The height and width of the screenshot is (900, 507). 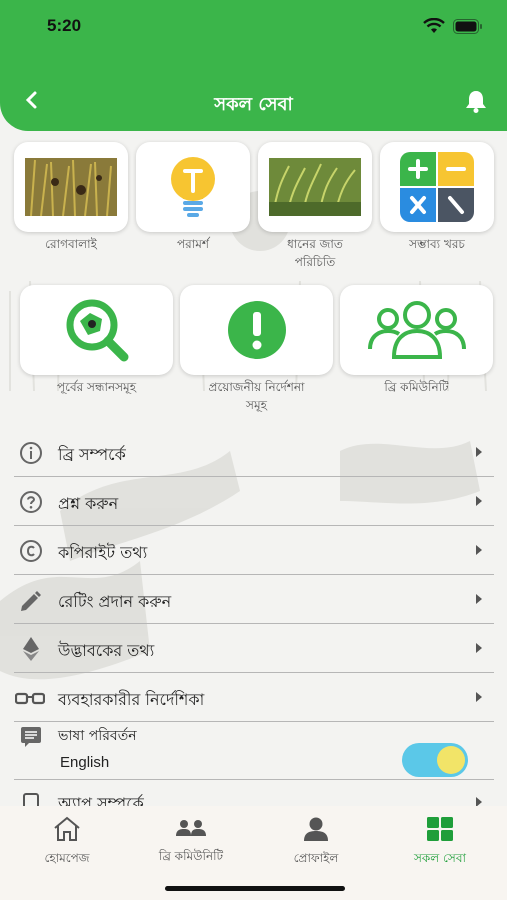 What do you see at coordinates (254, 697) in the screenshot?
I see `menu-item-user-guide: ব্যবহারকারীর নির্দেশিকা` at bounding box center [254, 697].